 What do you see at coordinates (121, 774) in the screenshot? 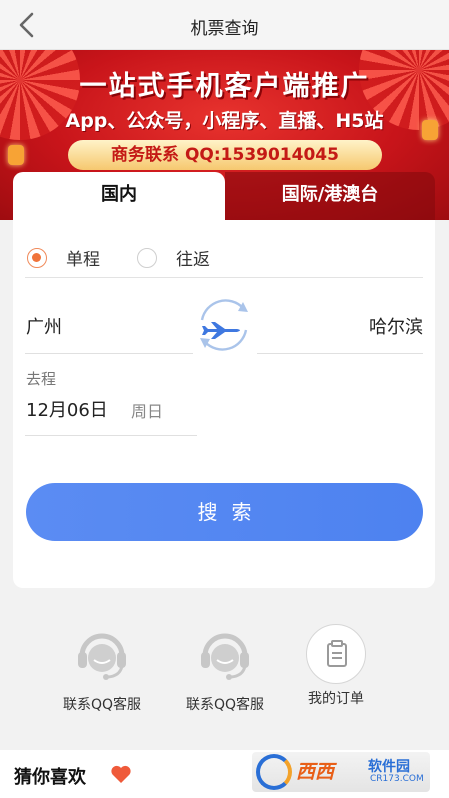
I see `heart-icon` at bounding box center [121, 774].